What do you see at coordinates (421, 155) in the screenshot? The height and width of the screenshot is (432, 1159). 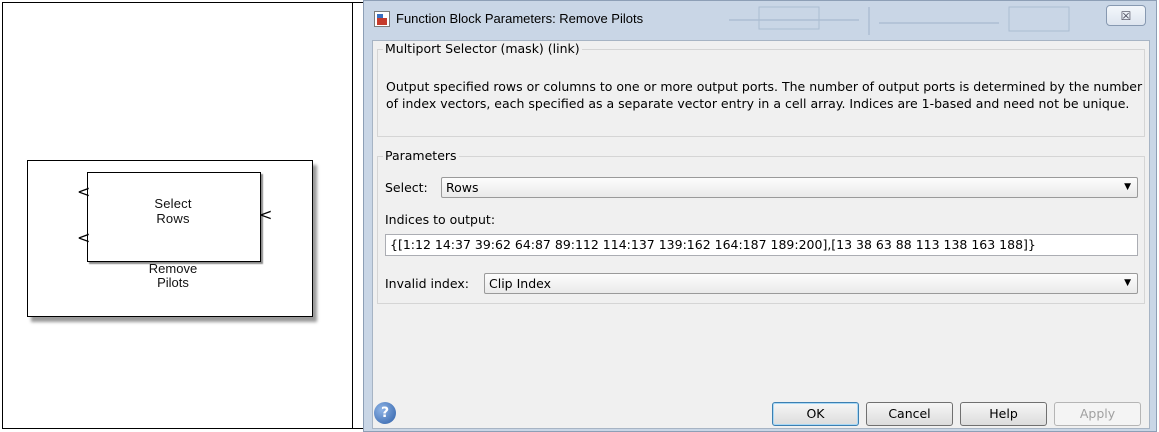 I see `parameters-group-title: Parameters` at bounding box center [421, 155].